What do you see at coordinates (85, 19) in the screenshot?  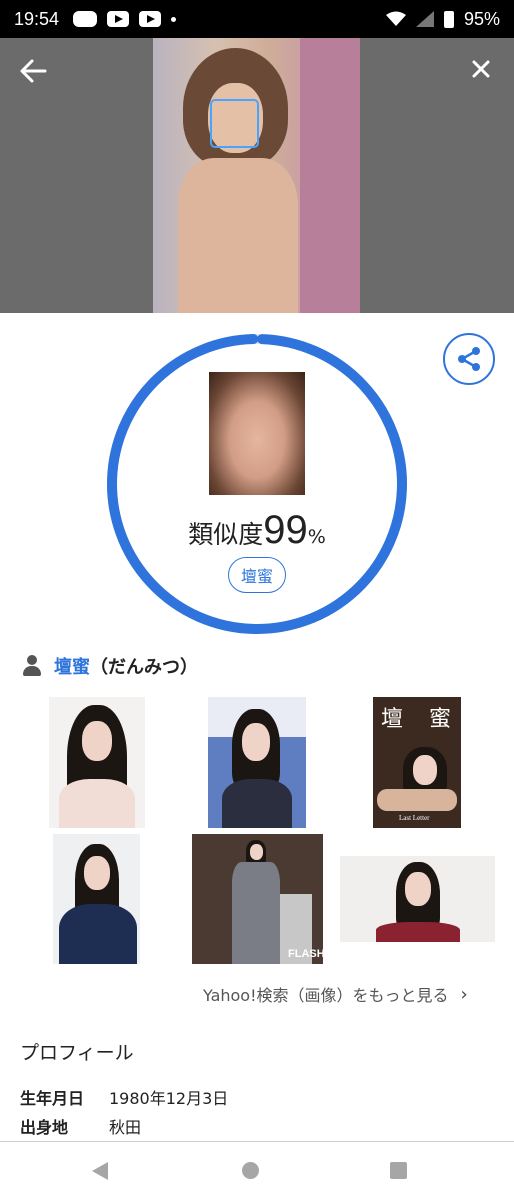 I see `notification-app-icon` at bounding box center [85, 19].